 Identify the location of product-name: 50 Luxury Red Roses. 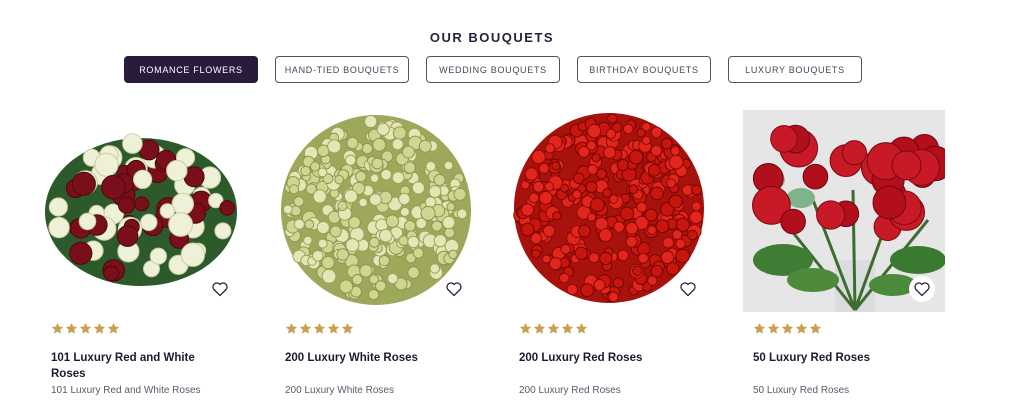
(840, 358).